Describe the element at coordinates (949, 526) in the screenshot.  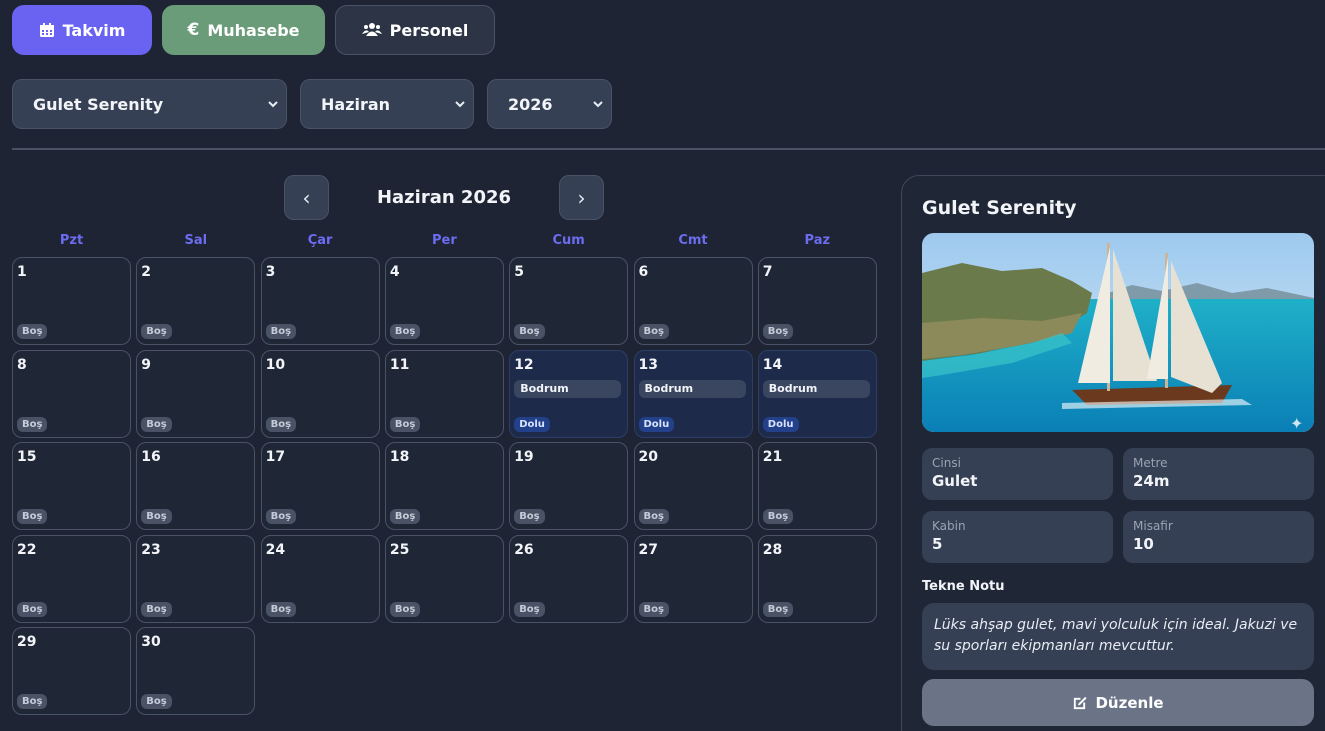
I see `kabin-label: Kabin` at that location.